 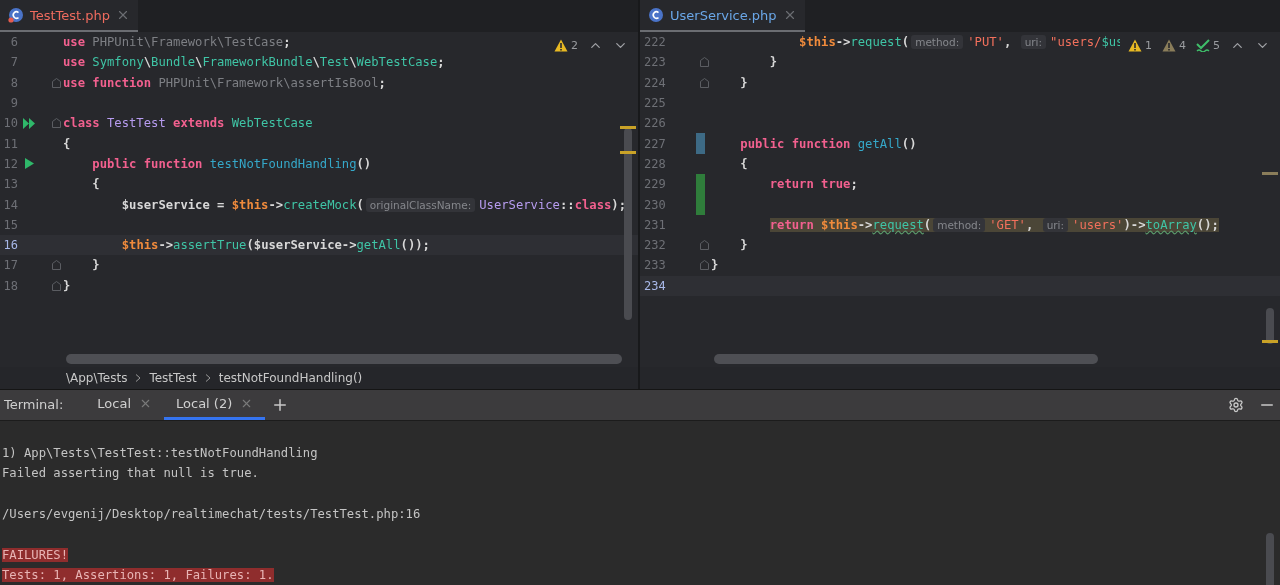 What do you see at coordinates (10, 245) in the screenshot?
I see `line-number: 16` at bounding box center [10, 245].